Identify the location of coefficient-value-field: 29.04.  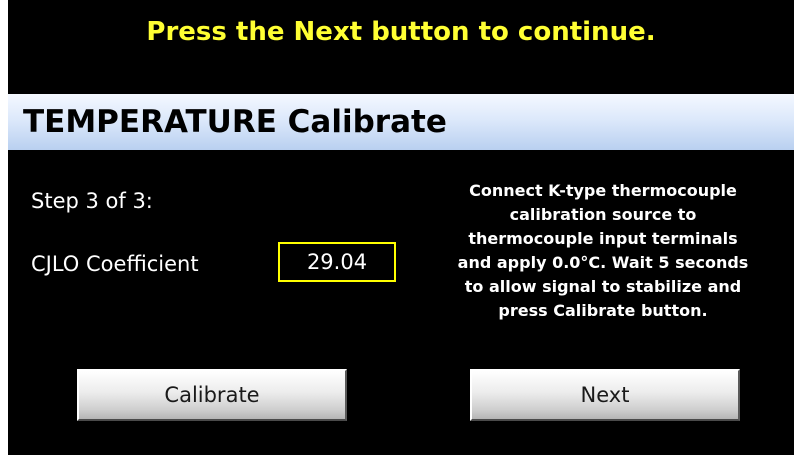
(337, 262).